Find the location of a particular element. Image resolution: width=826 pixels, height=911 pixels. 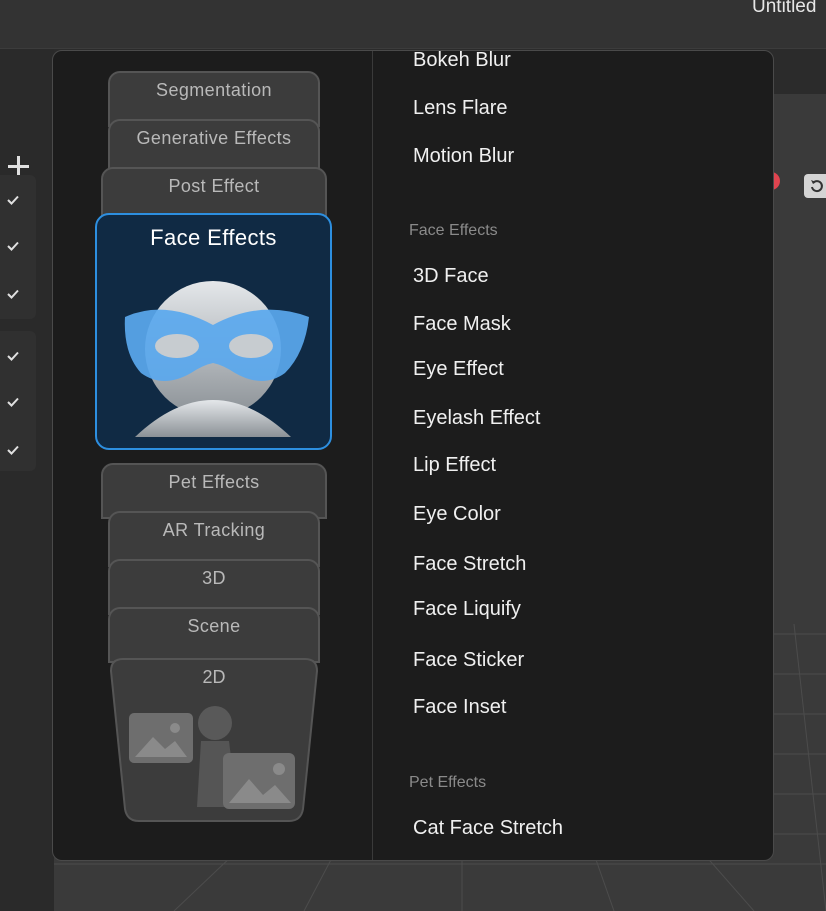

effect-item: Eye Effect is located at coordinates (458, 369).